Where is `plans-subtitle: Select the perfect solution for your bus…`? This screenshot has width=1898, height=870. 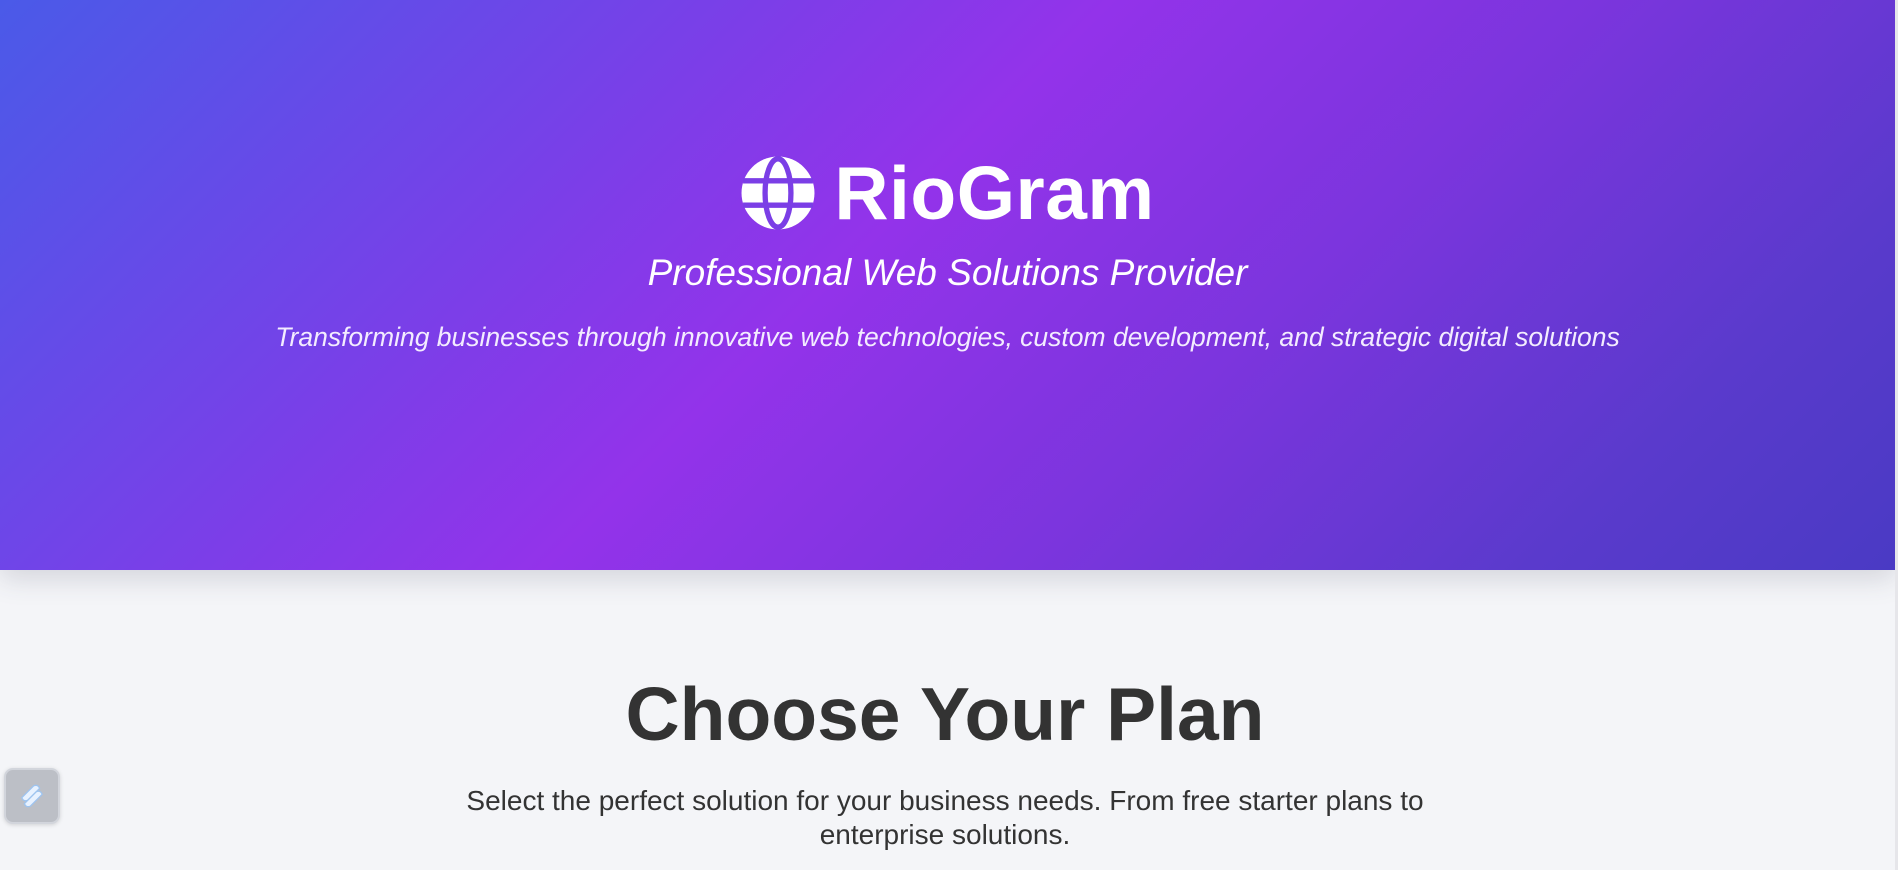
plans-subtitle: Select the perfect solution for your bus… is located at coordinates (945, 818).